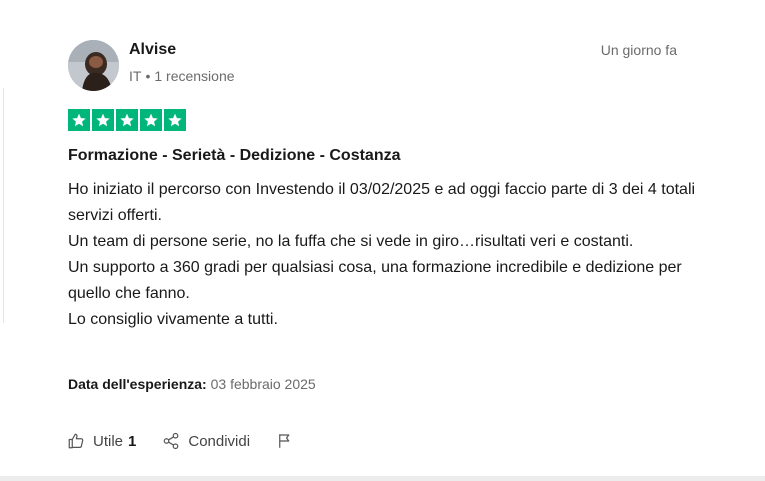 This screenshot has height=481, width=765. Describe the element at coordinates (382, 478) in the screenshot. I see `bottom-divider` at that location.